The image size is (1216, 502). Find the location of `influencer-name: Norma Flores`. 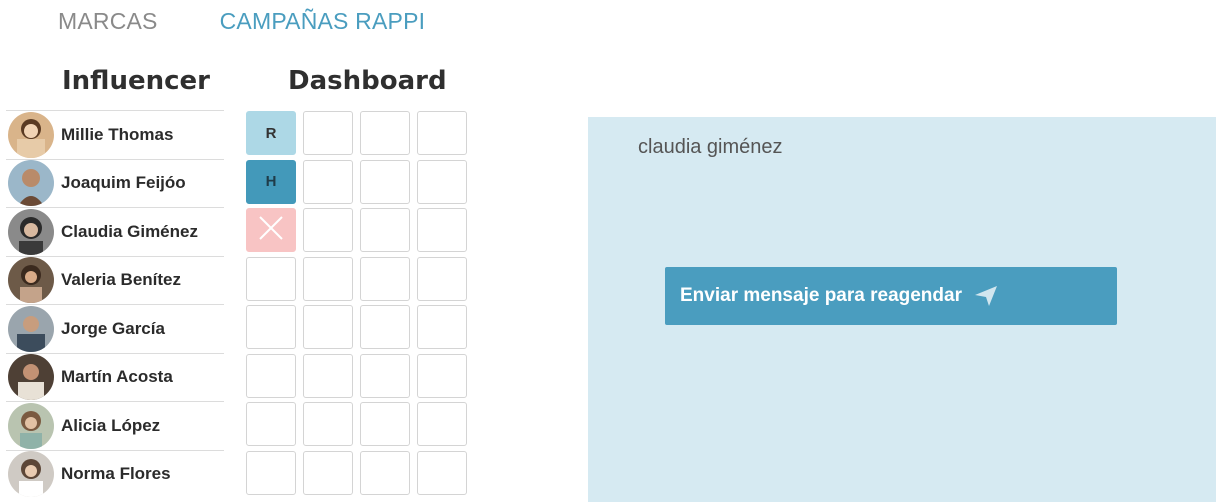

influencer-name: Norma Flores is located at coordinates (116, 474).